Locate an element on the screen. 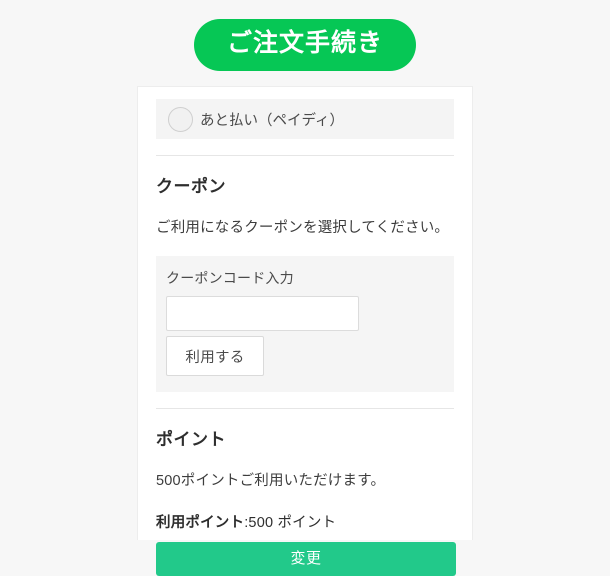 This screenshot has width=610, height=576. points-used-value: :500 ポイント is located at coordinates (290, 523).